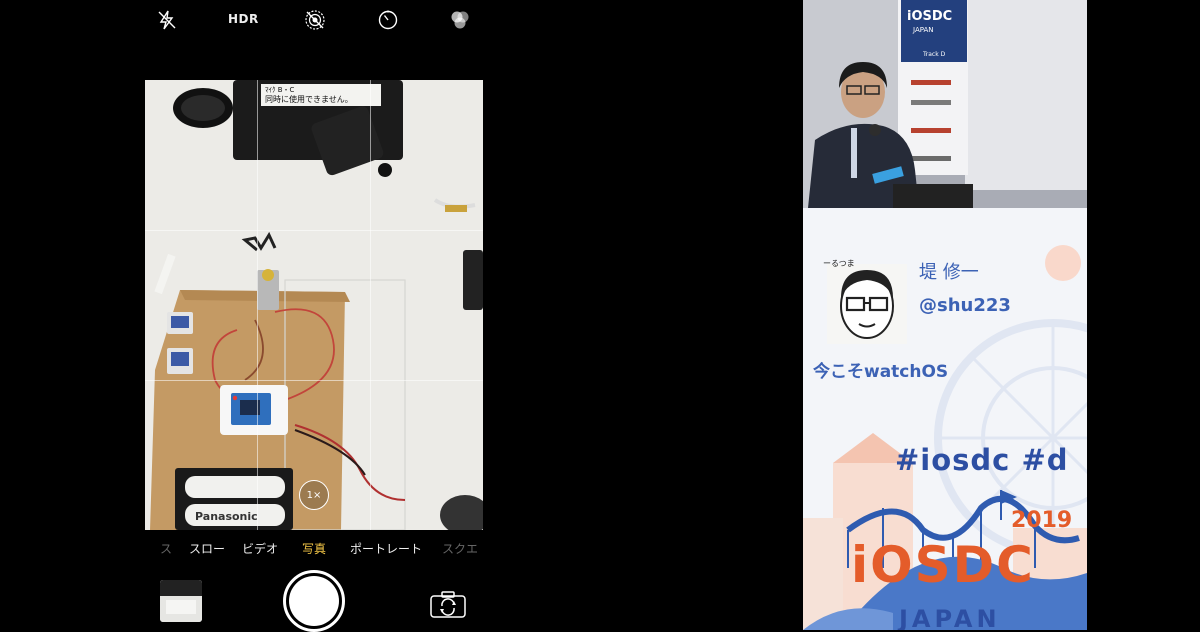 This screenshot has height=632, width=1200. Describe the element at coordinates (388, 20) in the screenshot. I see `timer-icon` at that location.